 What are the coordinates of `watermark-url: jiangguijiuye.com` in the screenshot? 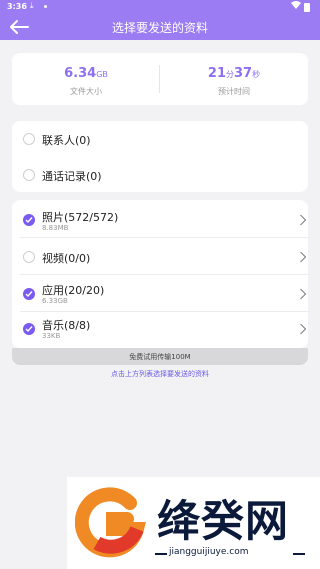 It's located at (209, 552).